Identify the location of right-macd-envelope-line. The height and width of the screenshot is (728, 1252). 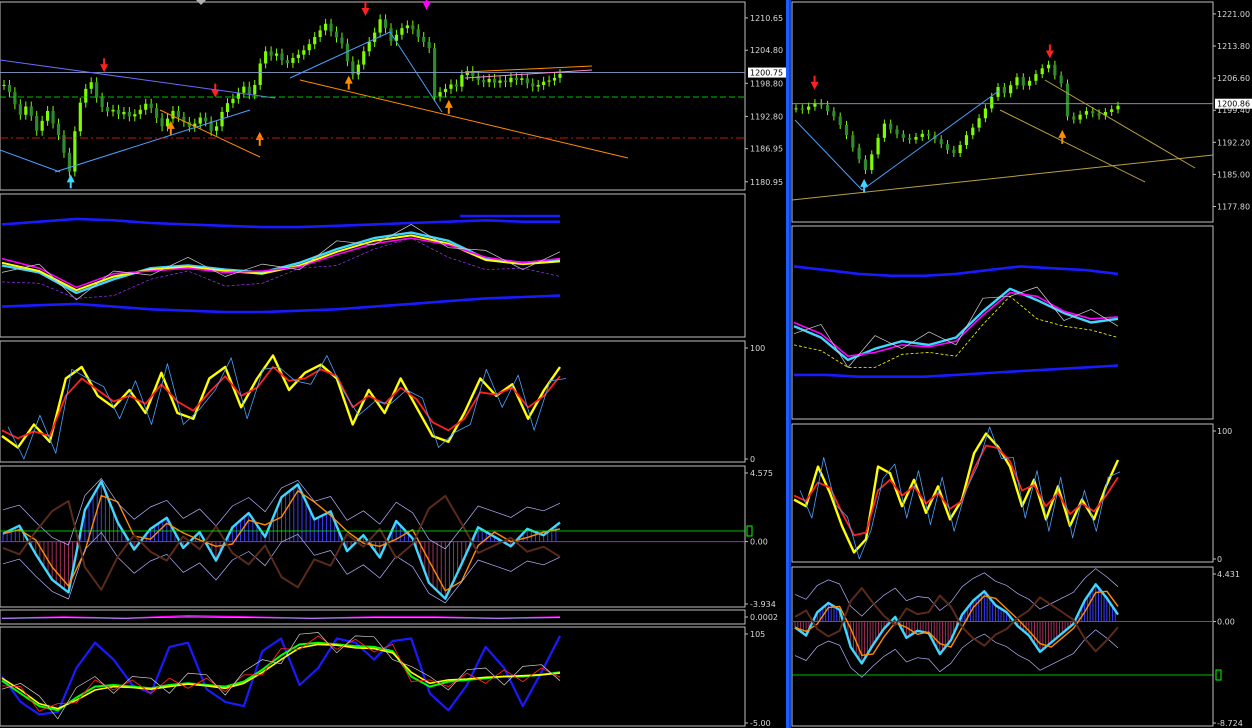
(956, 592).